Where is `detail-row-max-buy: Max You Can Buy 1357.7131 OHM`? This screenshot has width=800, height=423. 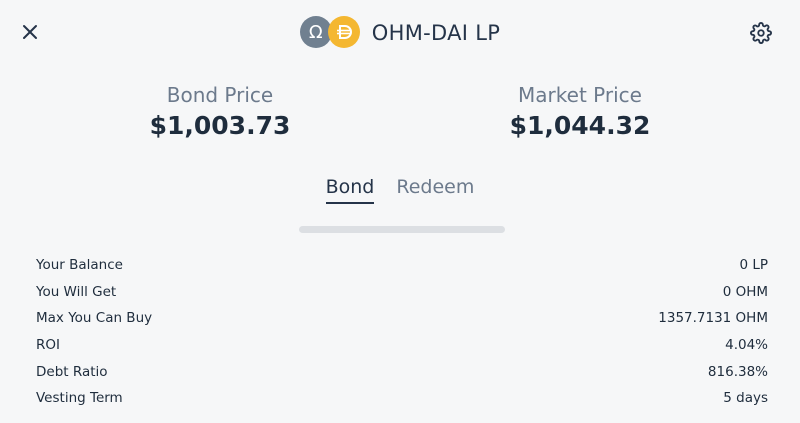
detail-row-max-buy: Max You Can Buy 1357.7131 OHM is located at coordinates (402, 318).